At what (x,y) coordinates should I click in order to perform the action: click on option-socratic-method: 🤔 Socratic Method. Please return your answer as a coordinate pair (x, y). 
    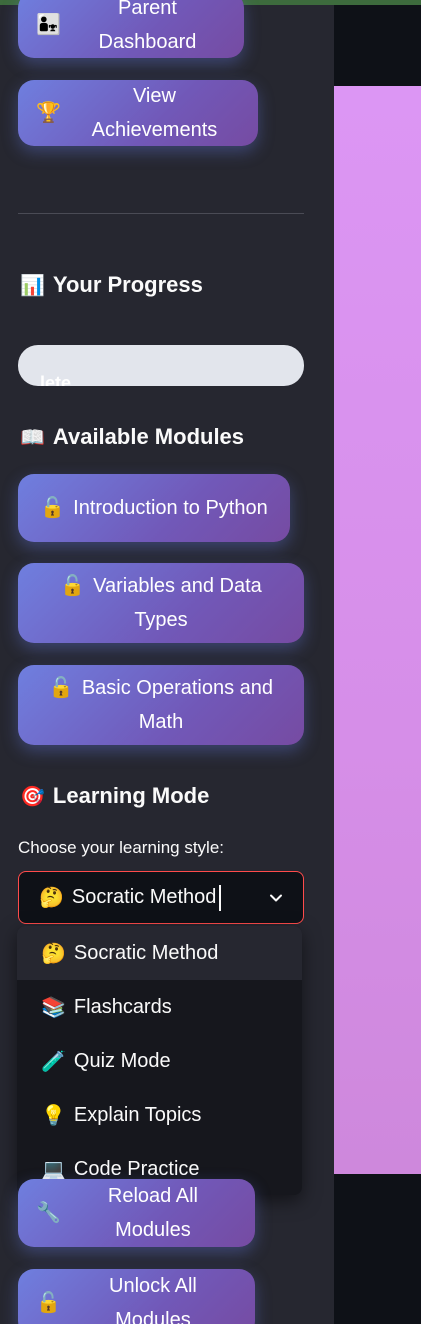
    Looking at the image, I should click on (159, 953).